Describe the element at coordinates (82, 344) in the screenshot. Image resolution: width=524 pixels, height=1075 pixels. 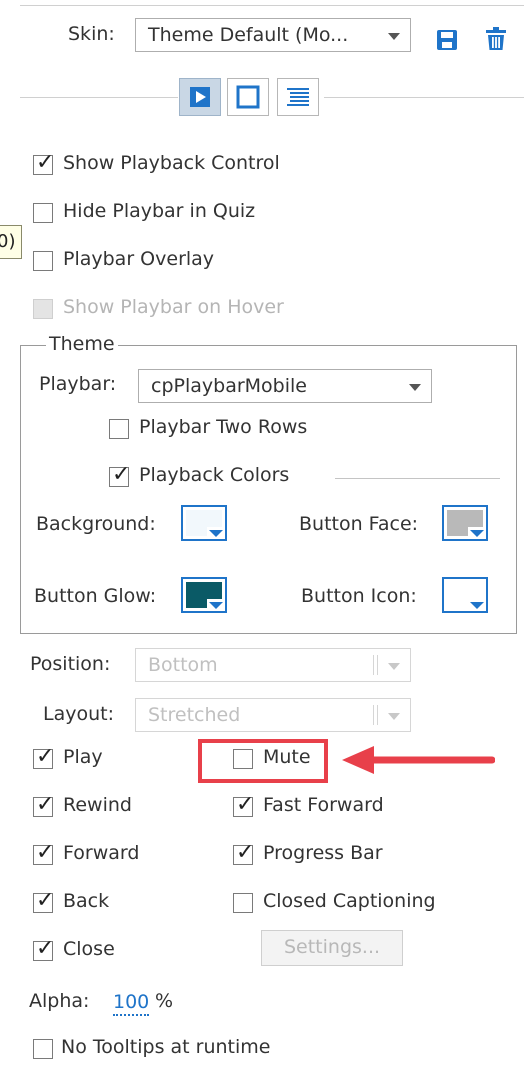
I see `theme-legend: Theme` at that location.